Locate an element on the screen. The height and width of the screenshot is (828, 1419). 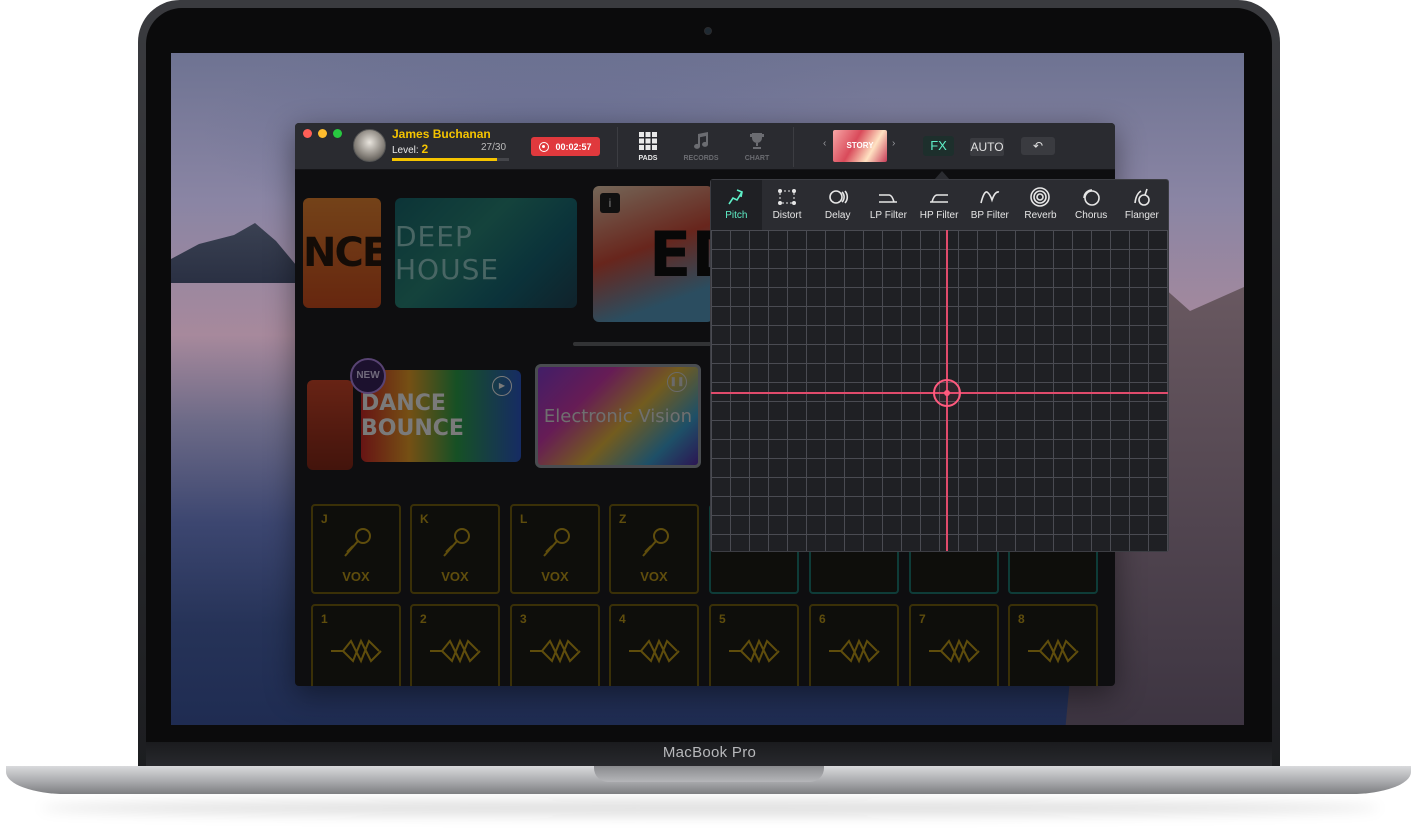
auto-button: AUTO is located at coordinates (987, 147).